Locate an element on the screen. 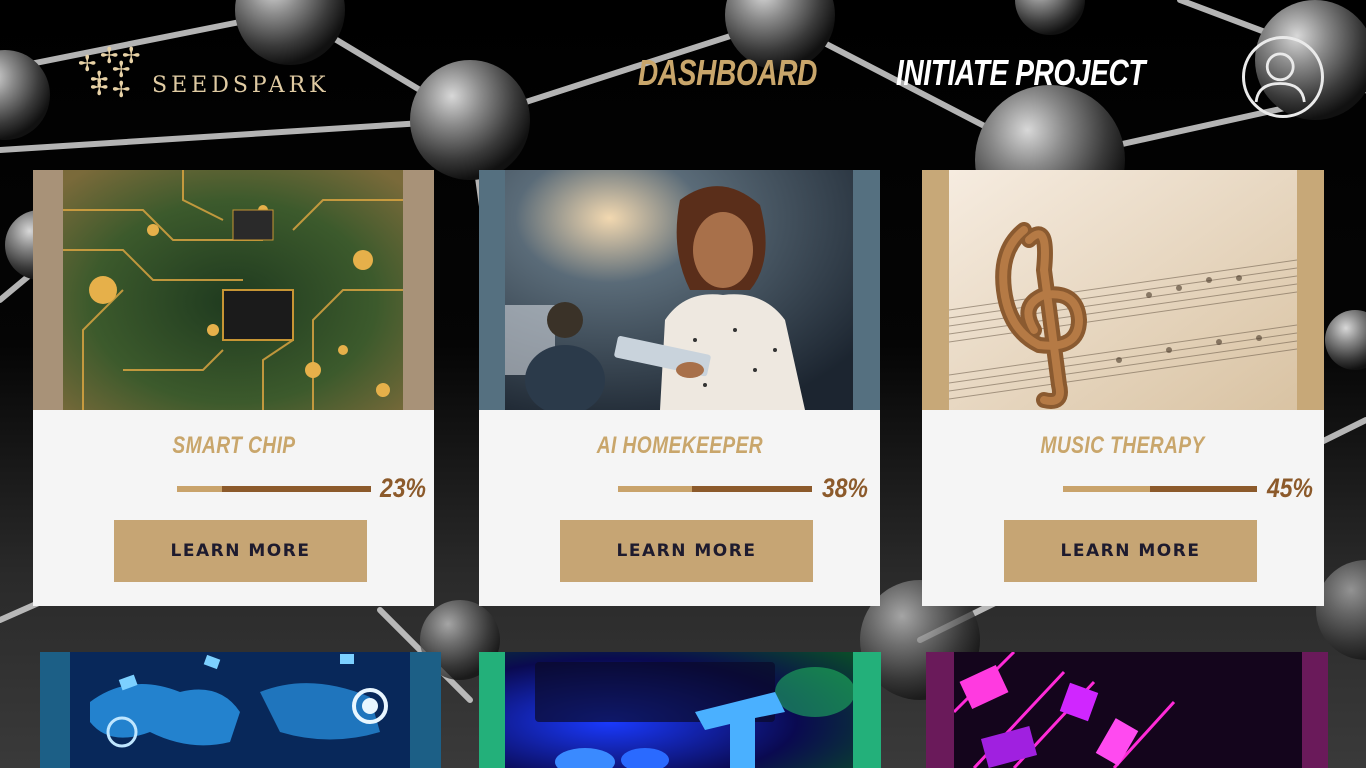  treble-clef-sheet-music-image is located at coordinates (1123, 290).